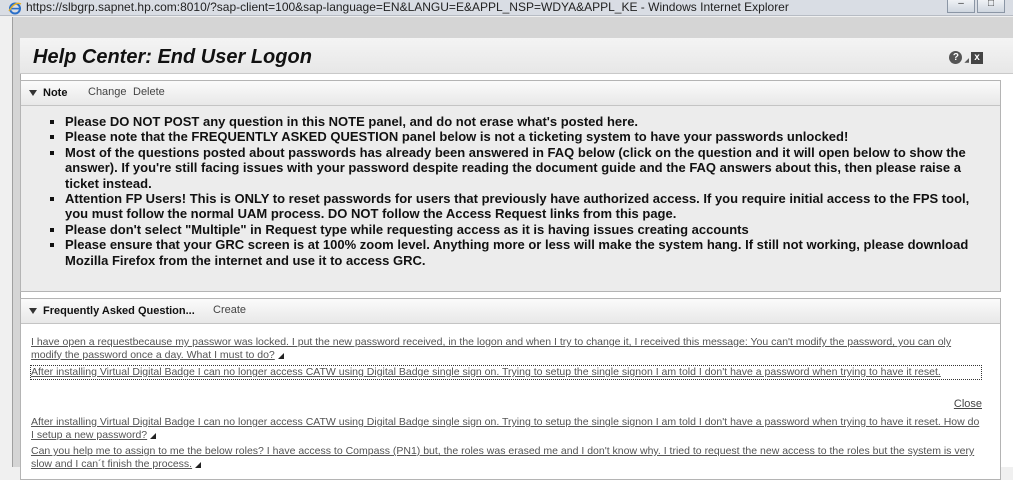 Image resolution: width=1013 pixels, height=480 pixels. Describe the element at coordinates (510, 93) in the screenshot. I see `note-panel-header: Note Change Delete` at that location.